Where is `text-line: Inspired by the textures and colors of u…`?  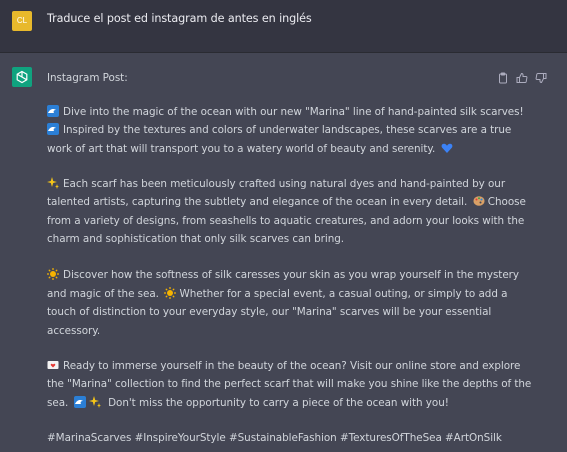
text-line: Inspired by the textures and colors of u… is located at coordinates (279, 130).